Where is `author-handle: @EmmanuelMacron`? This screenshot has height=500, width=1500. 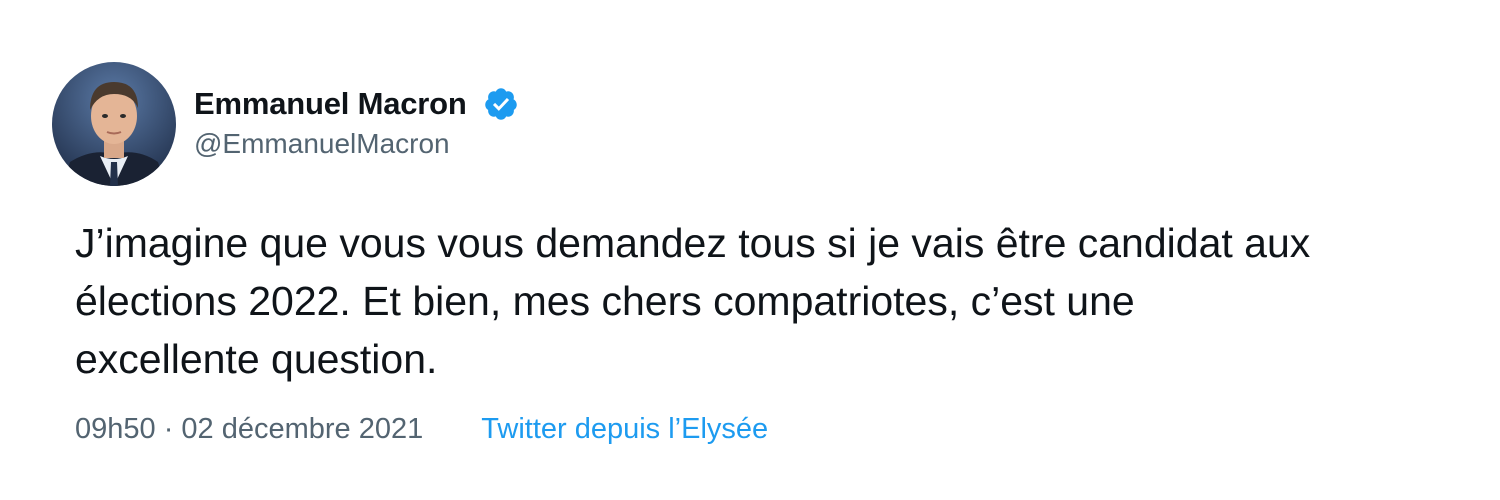
author-handle: @EmmanuelMacron is located at coordinates (356, 144).